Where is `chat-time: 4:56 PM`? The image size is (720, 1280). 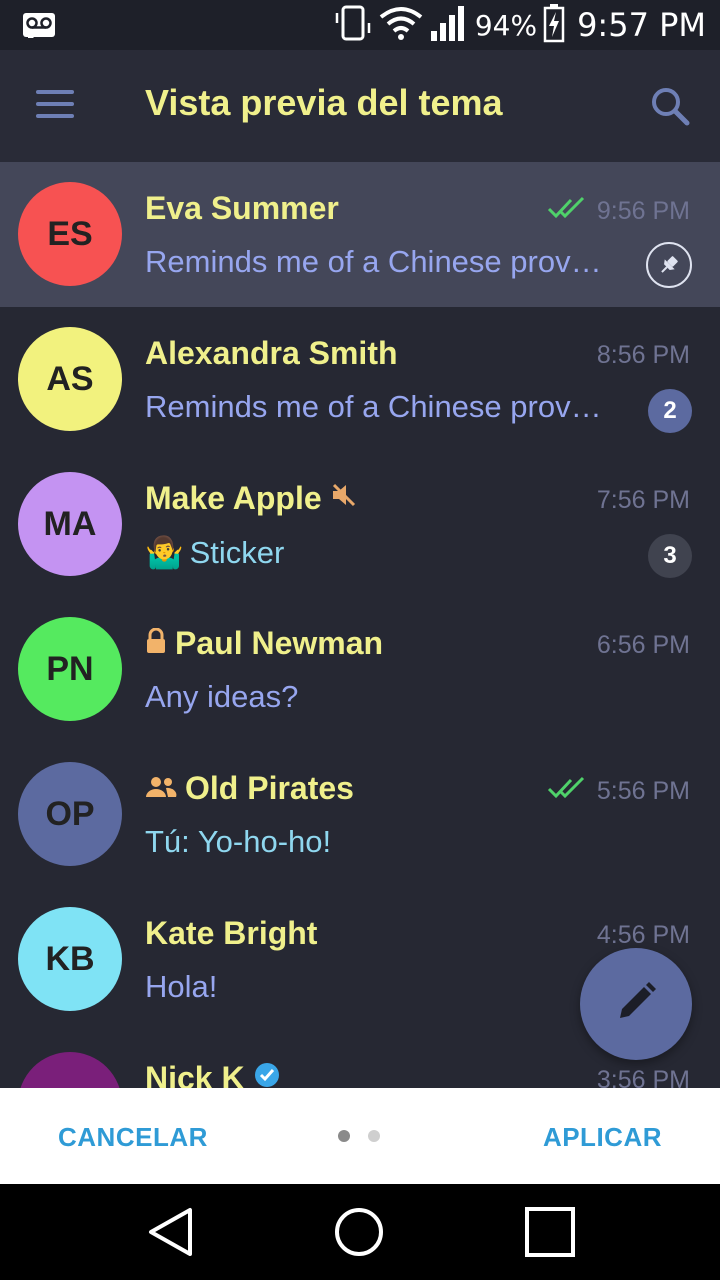 chat-time: 4:56 PM is located at coordinates (643, 935).